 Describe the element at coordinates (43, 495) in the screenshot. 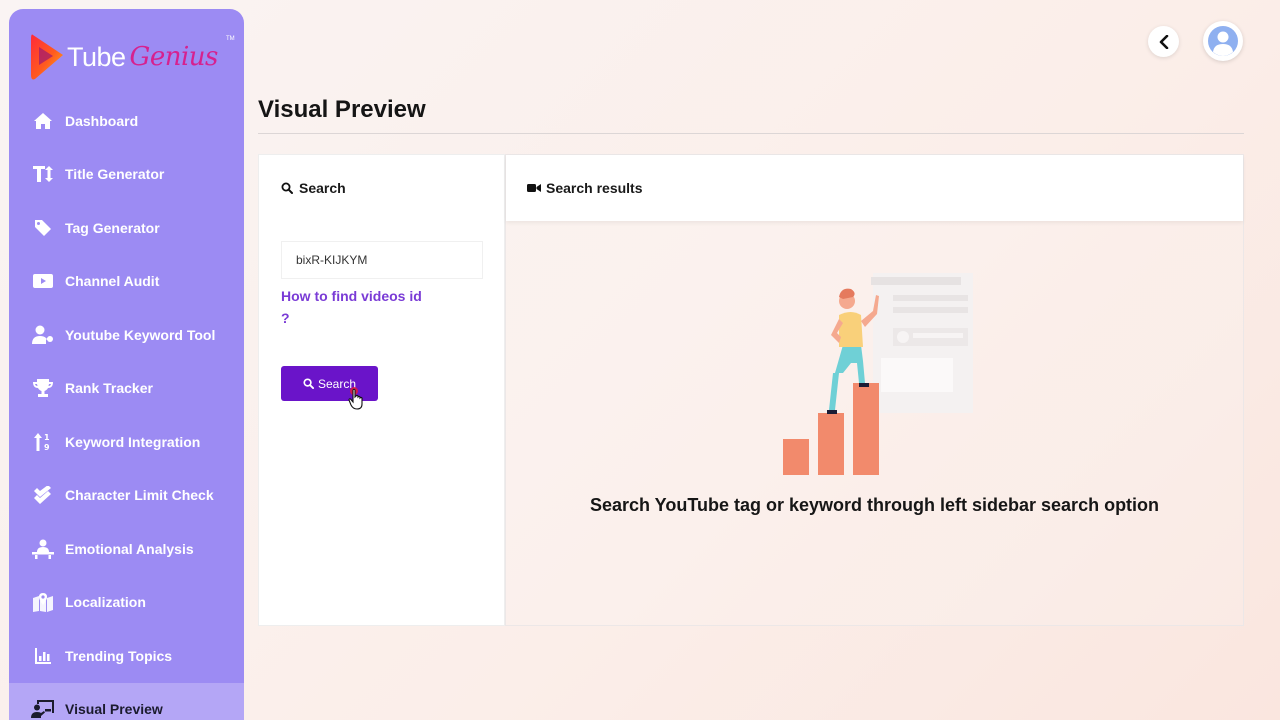

I see `double-check-icon` at that location.